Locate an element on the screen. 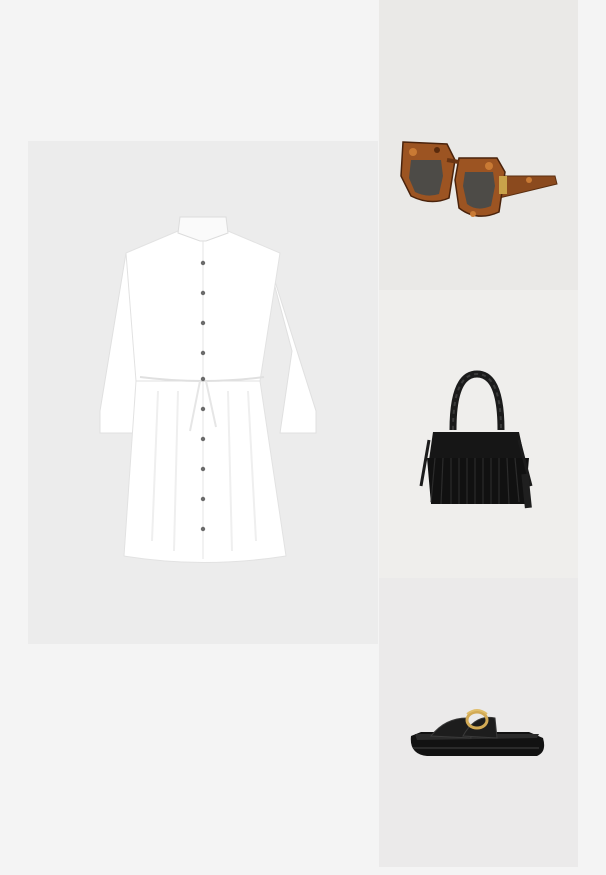 This screenshot has height=875, width=606. bag-product-tile is located at coordinates (478, 434).